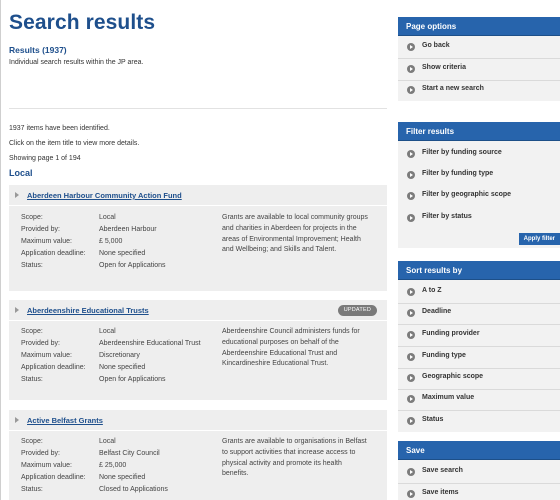 This screenshot has height=500, width=560. Describe the element at coordinates (467, 194) in the screenshot. I see `side-item-label: Filter by geographic scope` at that location.